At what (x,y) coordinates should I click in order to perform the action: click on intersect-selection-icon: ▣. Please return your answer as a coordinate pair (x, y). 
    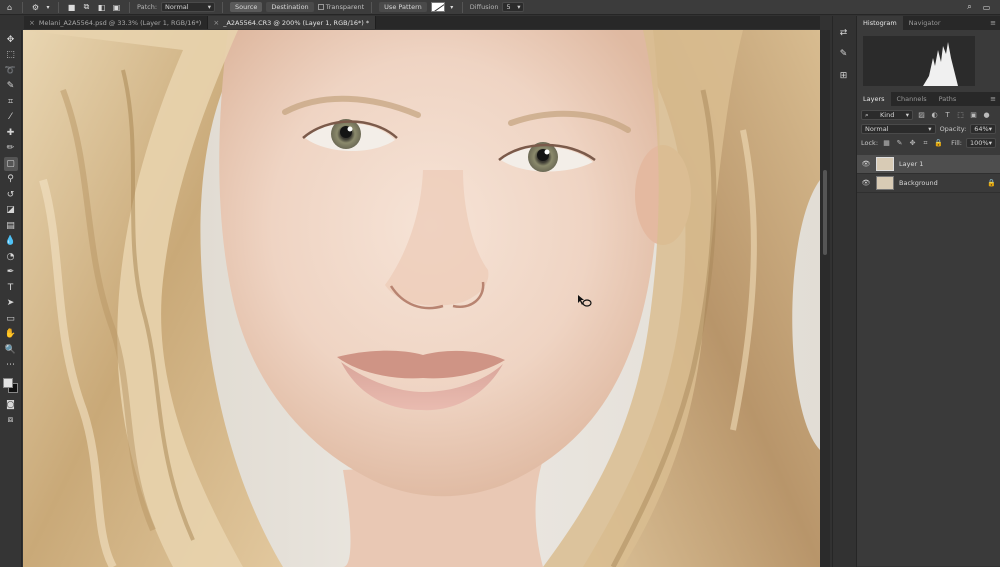
    Looking at the image, I should click on (116, 7).